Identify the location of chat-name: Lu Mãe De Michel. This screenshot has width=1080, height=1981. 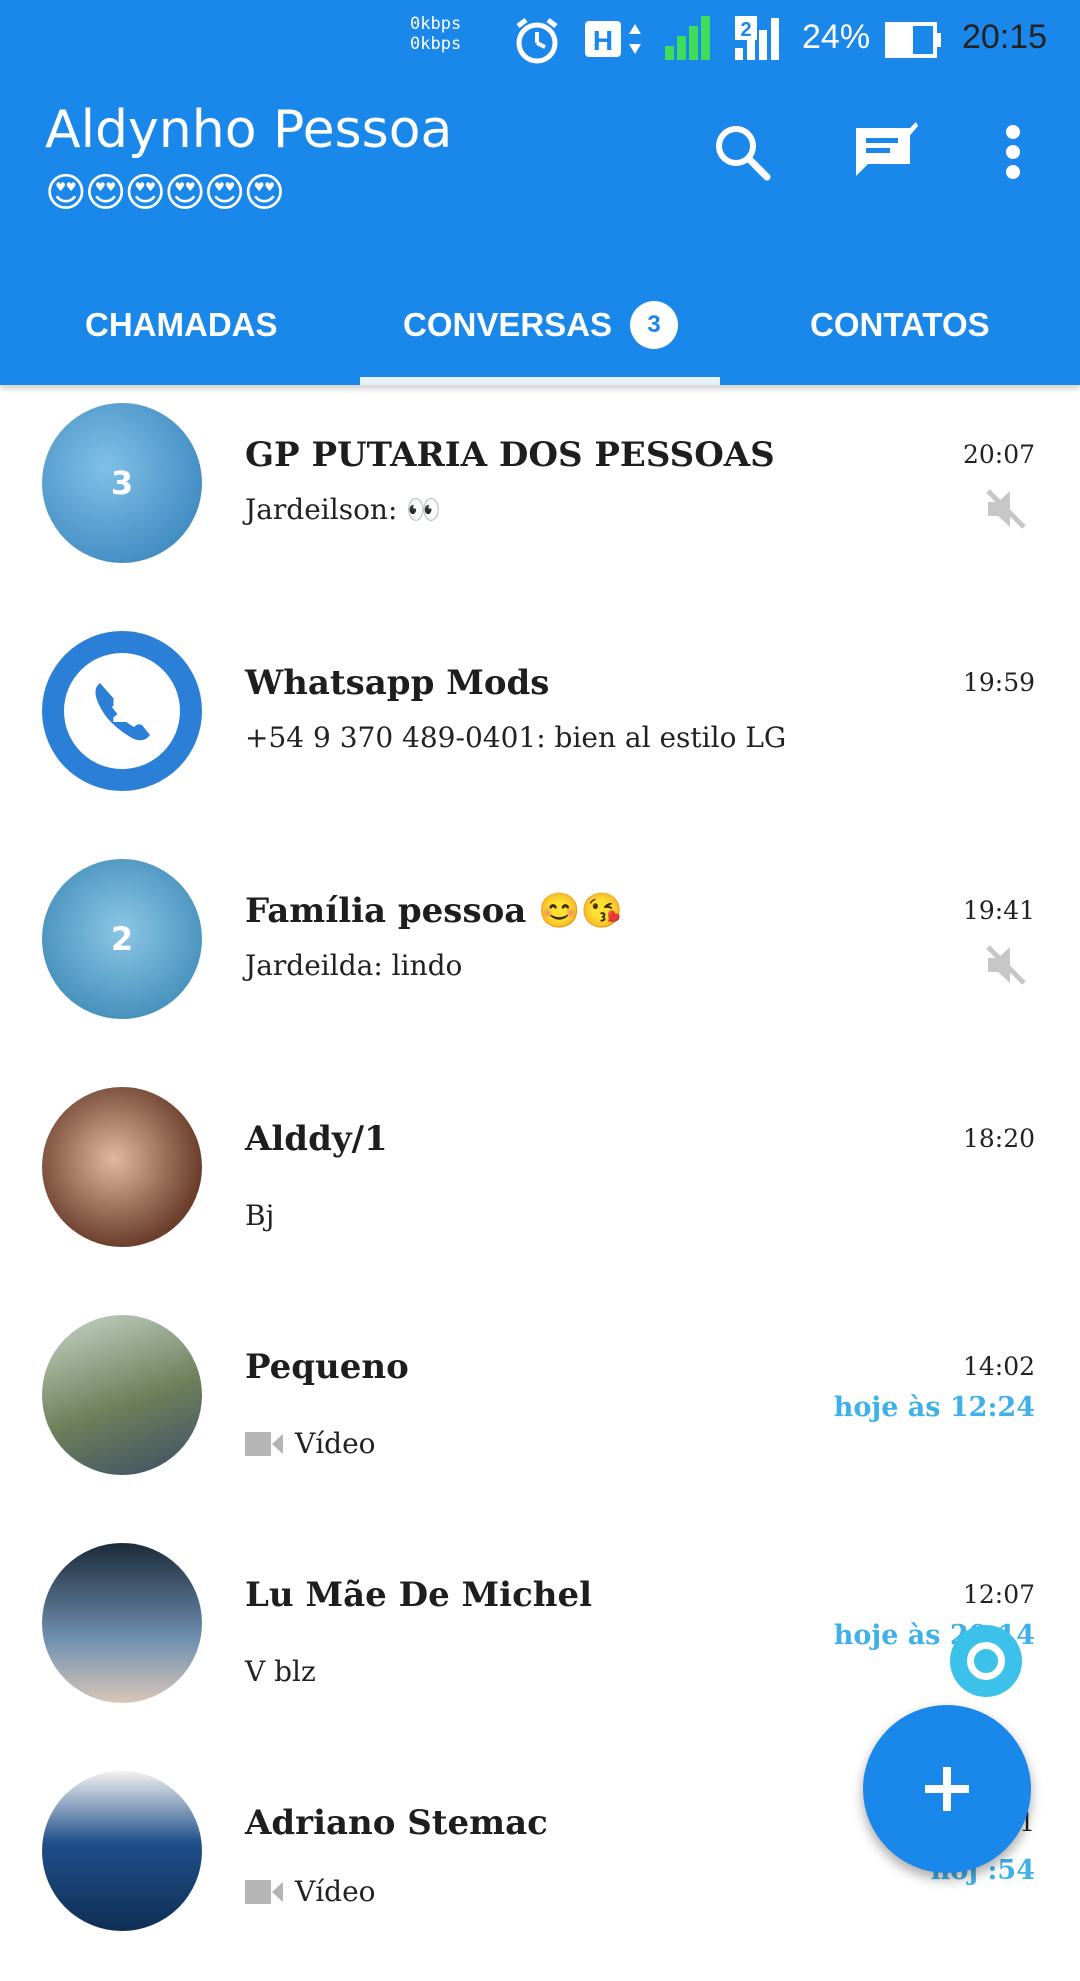
(419, 1595).